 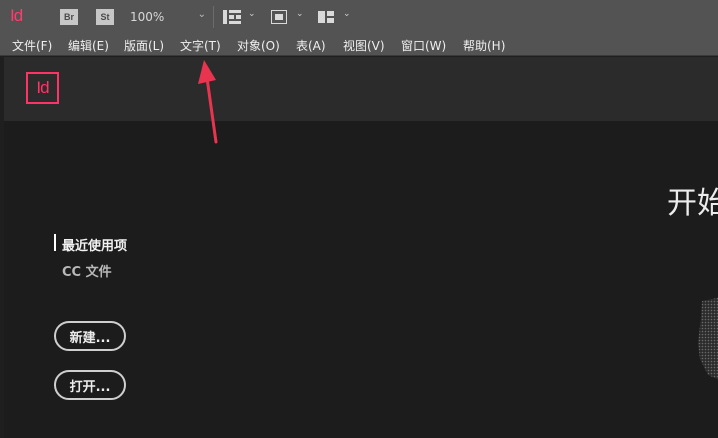 I want to click on bridge-button: Br, so click(x=69, y=17).